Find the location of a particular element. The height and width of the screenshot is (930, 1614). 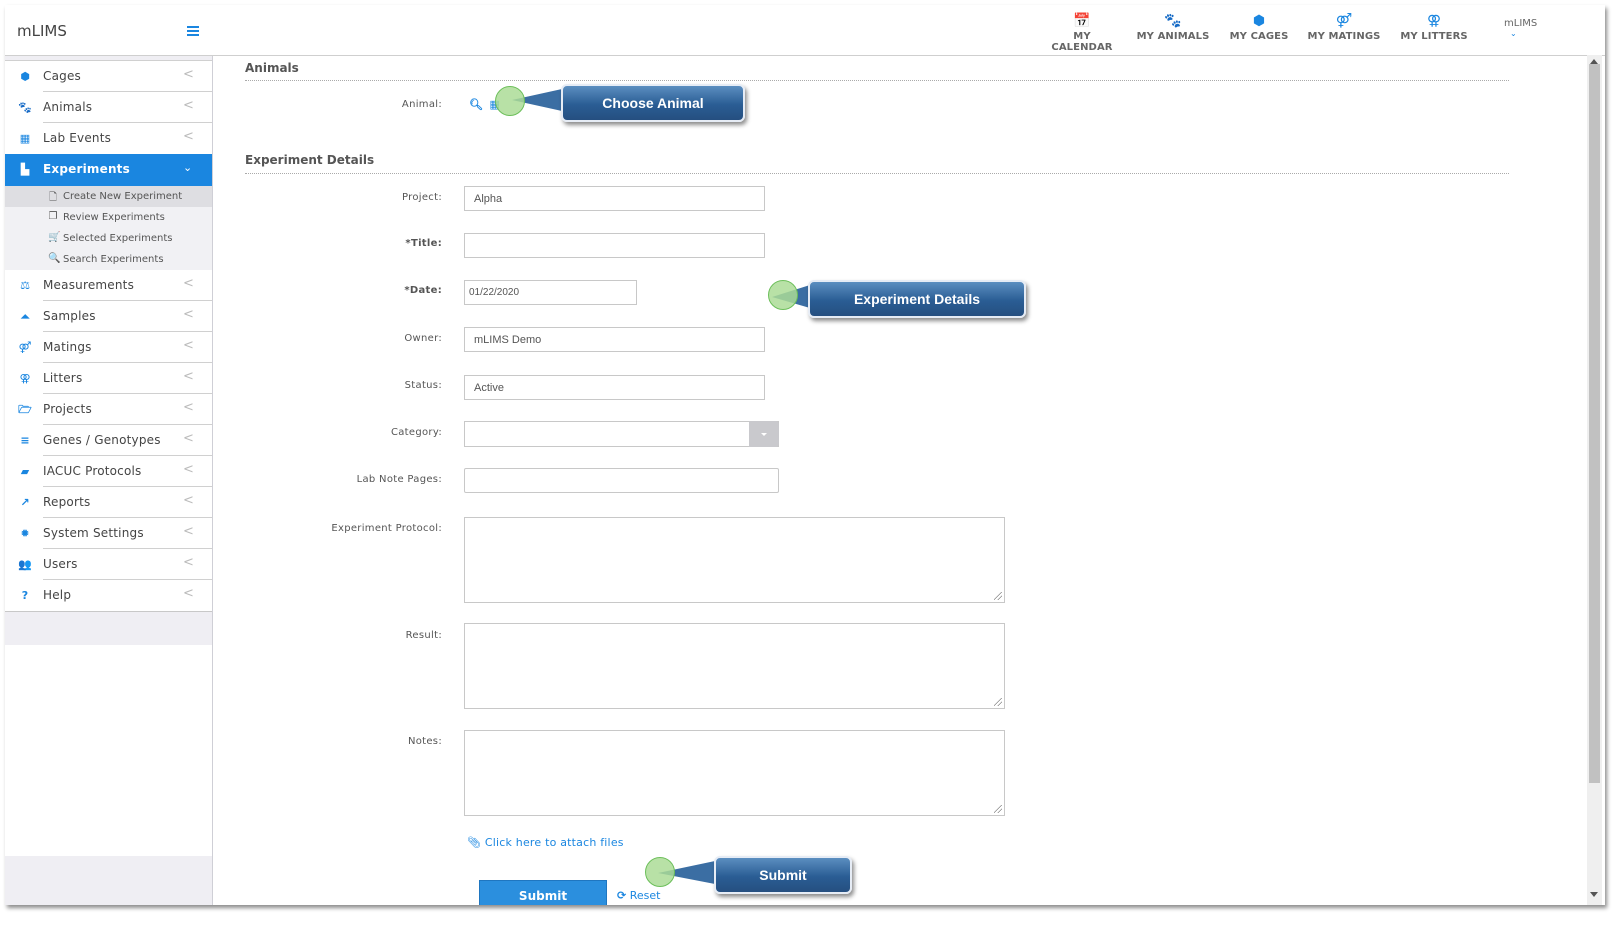

attach-files-label: Click here to attach files is located at coordinates (554, 842).